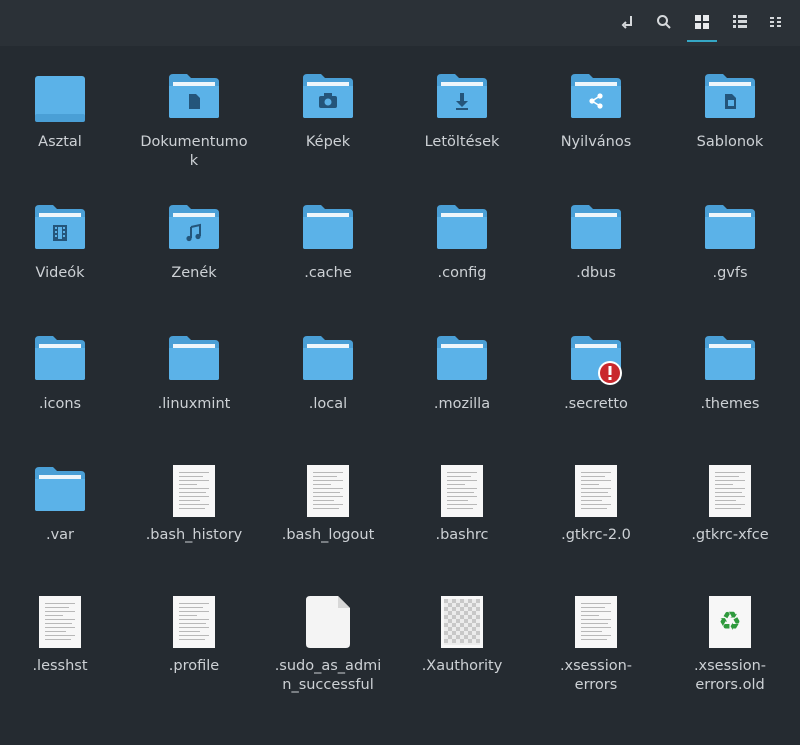 The image size is (800, 745). I want to click on file-item: Nyilvános, so click(596, 109).